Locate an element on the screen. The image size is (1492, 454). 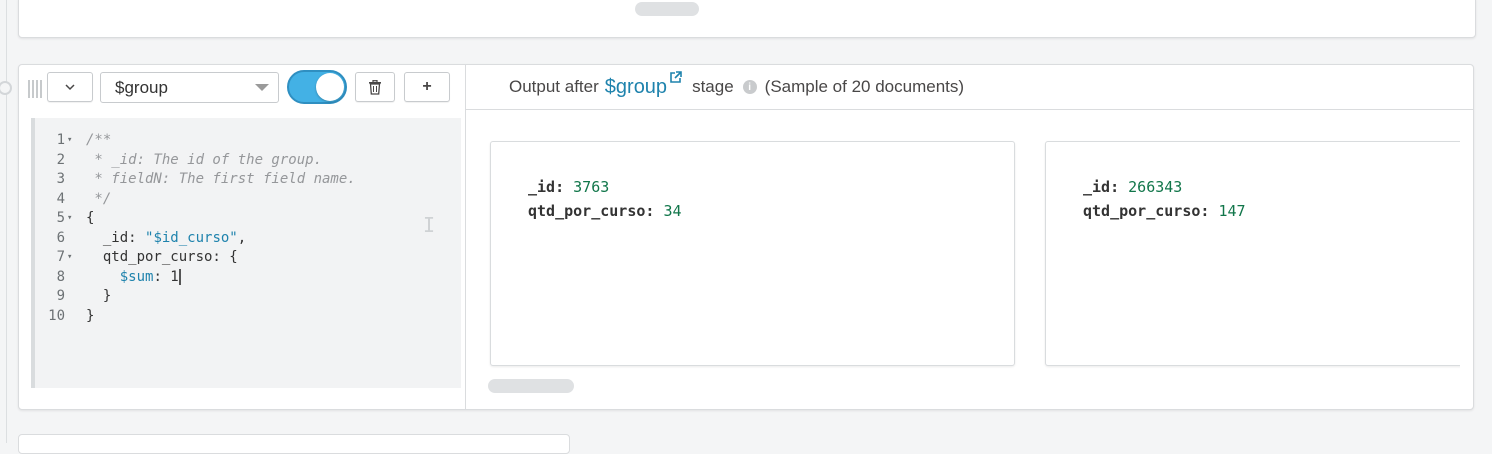
code-text: * fieldN: The first field name. is located at coordinates (221, 179).